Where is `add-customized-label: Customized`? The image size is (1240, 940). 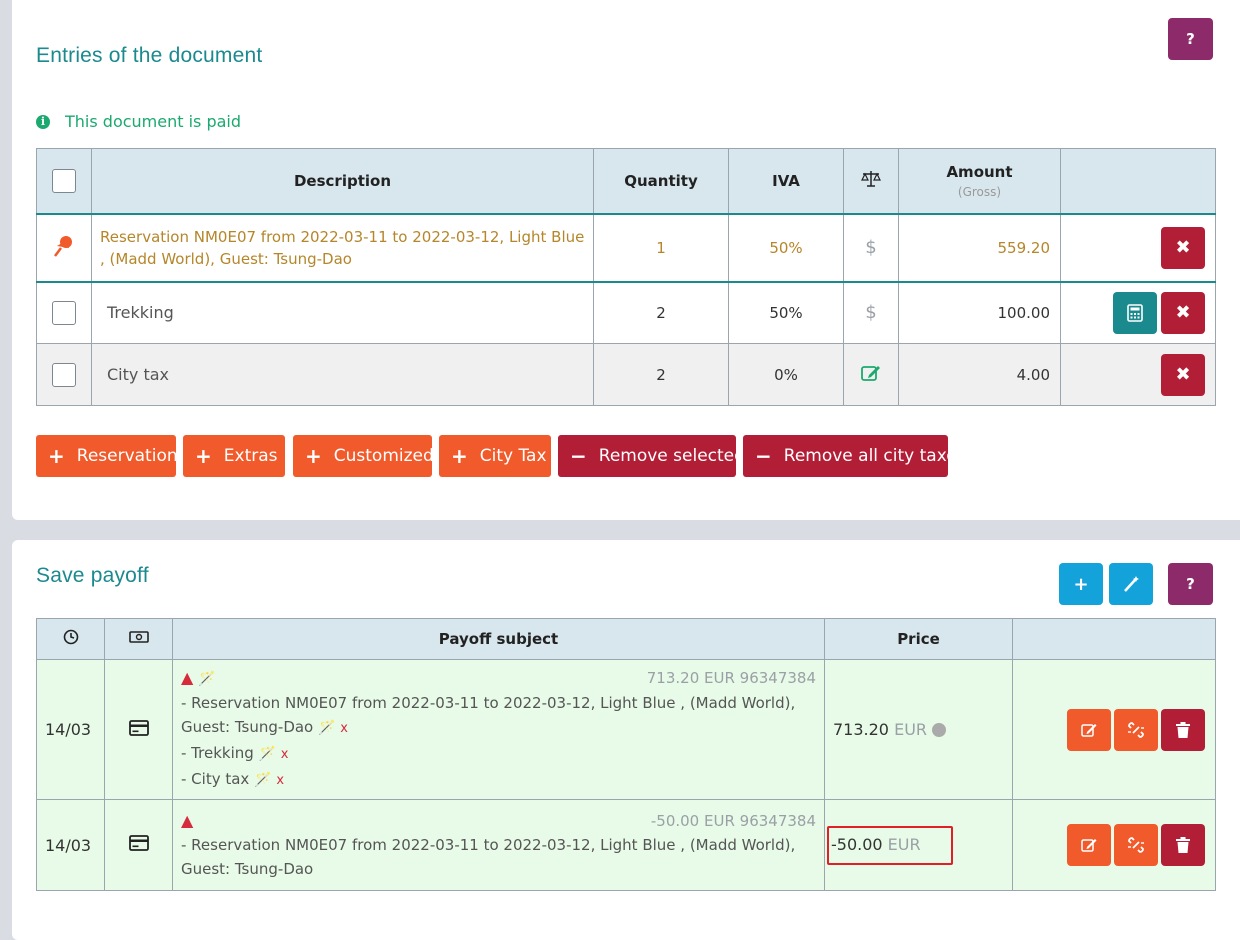 add-customized-label: Customized is located at coordinates (383, 456).